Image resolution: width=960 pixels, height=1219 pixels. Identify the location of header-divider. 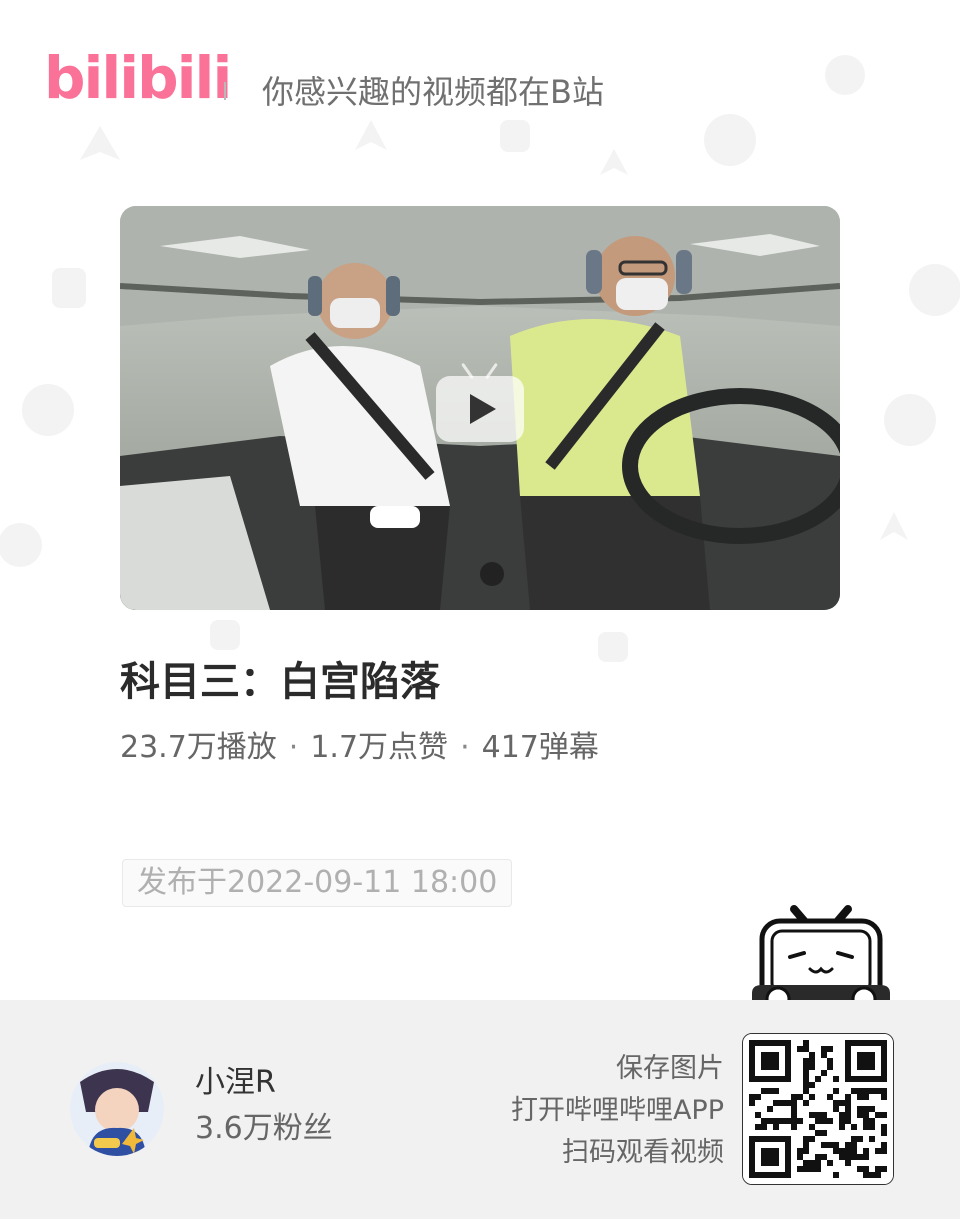
(225, 91).